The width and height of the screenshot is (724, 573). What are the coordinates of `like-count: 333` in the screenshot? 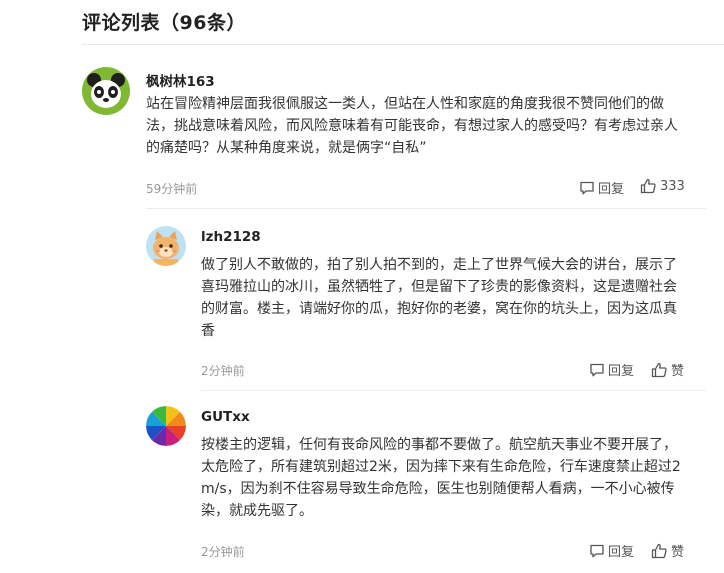 It's located at (672, 186).